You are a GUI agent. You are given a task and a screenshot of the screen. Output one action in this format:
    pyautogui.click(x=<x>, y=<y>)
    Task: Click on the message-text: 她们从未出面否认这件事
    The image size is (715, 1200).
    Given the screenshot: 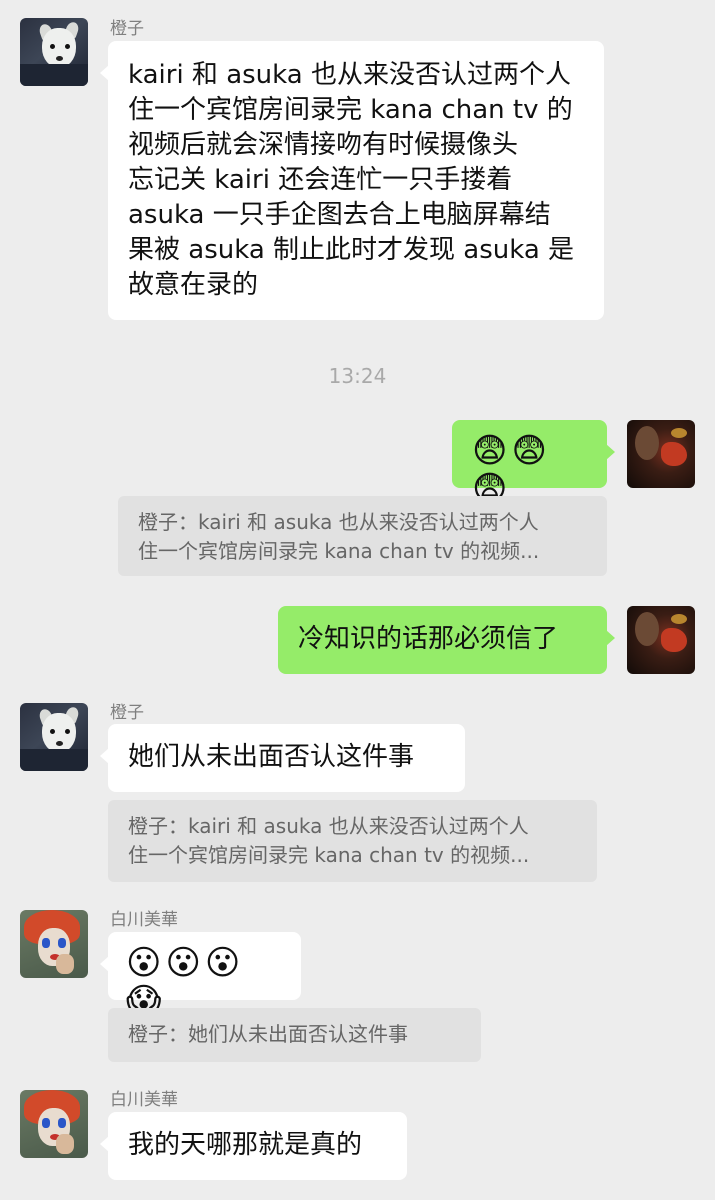 What is the action you would take?
    pyautogui.click(x=271, y=757)
    